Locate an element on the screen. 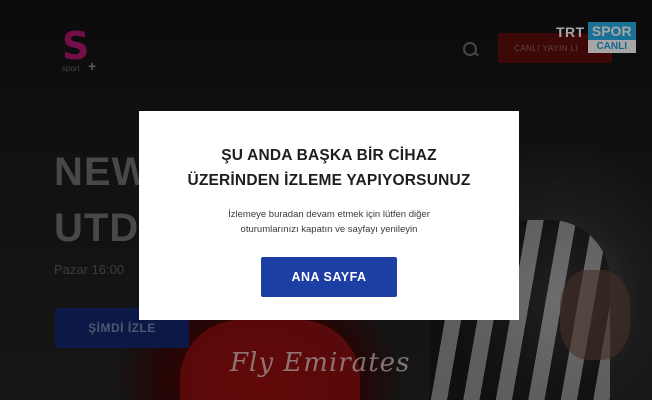 This screenshot has height=400, width=652. dialog-title-line2: ÜZERİNDEN İZLEME YAPIYORSUNUZ is located at coordinates (329, 180).